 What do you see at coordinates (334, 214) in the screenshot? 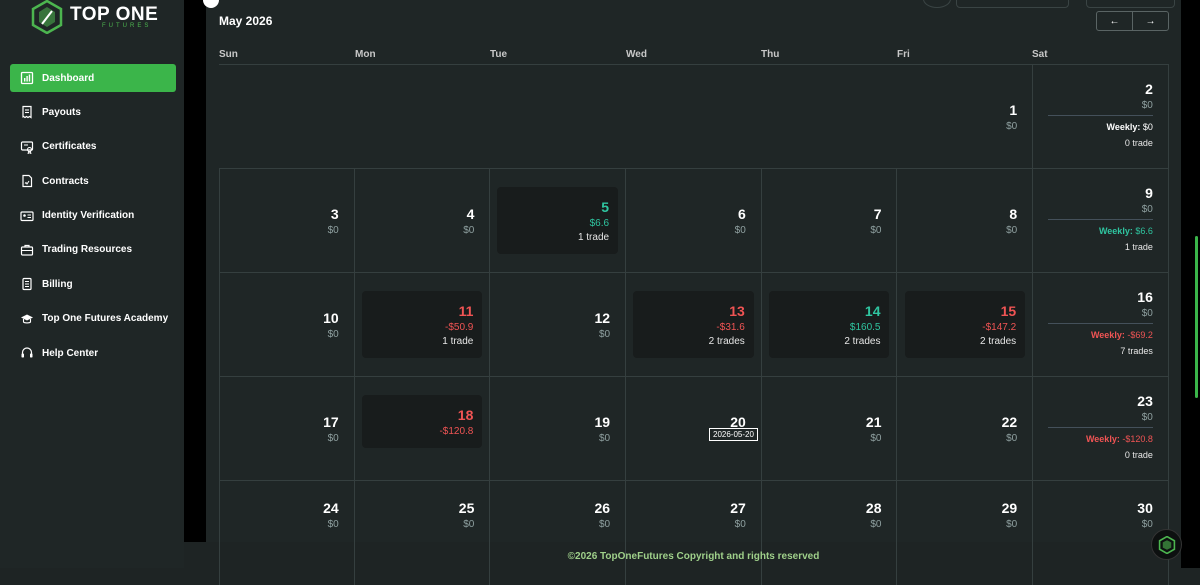
I see `day-number: 3` at bounding box center [334, 214].